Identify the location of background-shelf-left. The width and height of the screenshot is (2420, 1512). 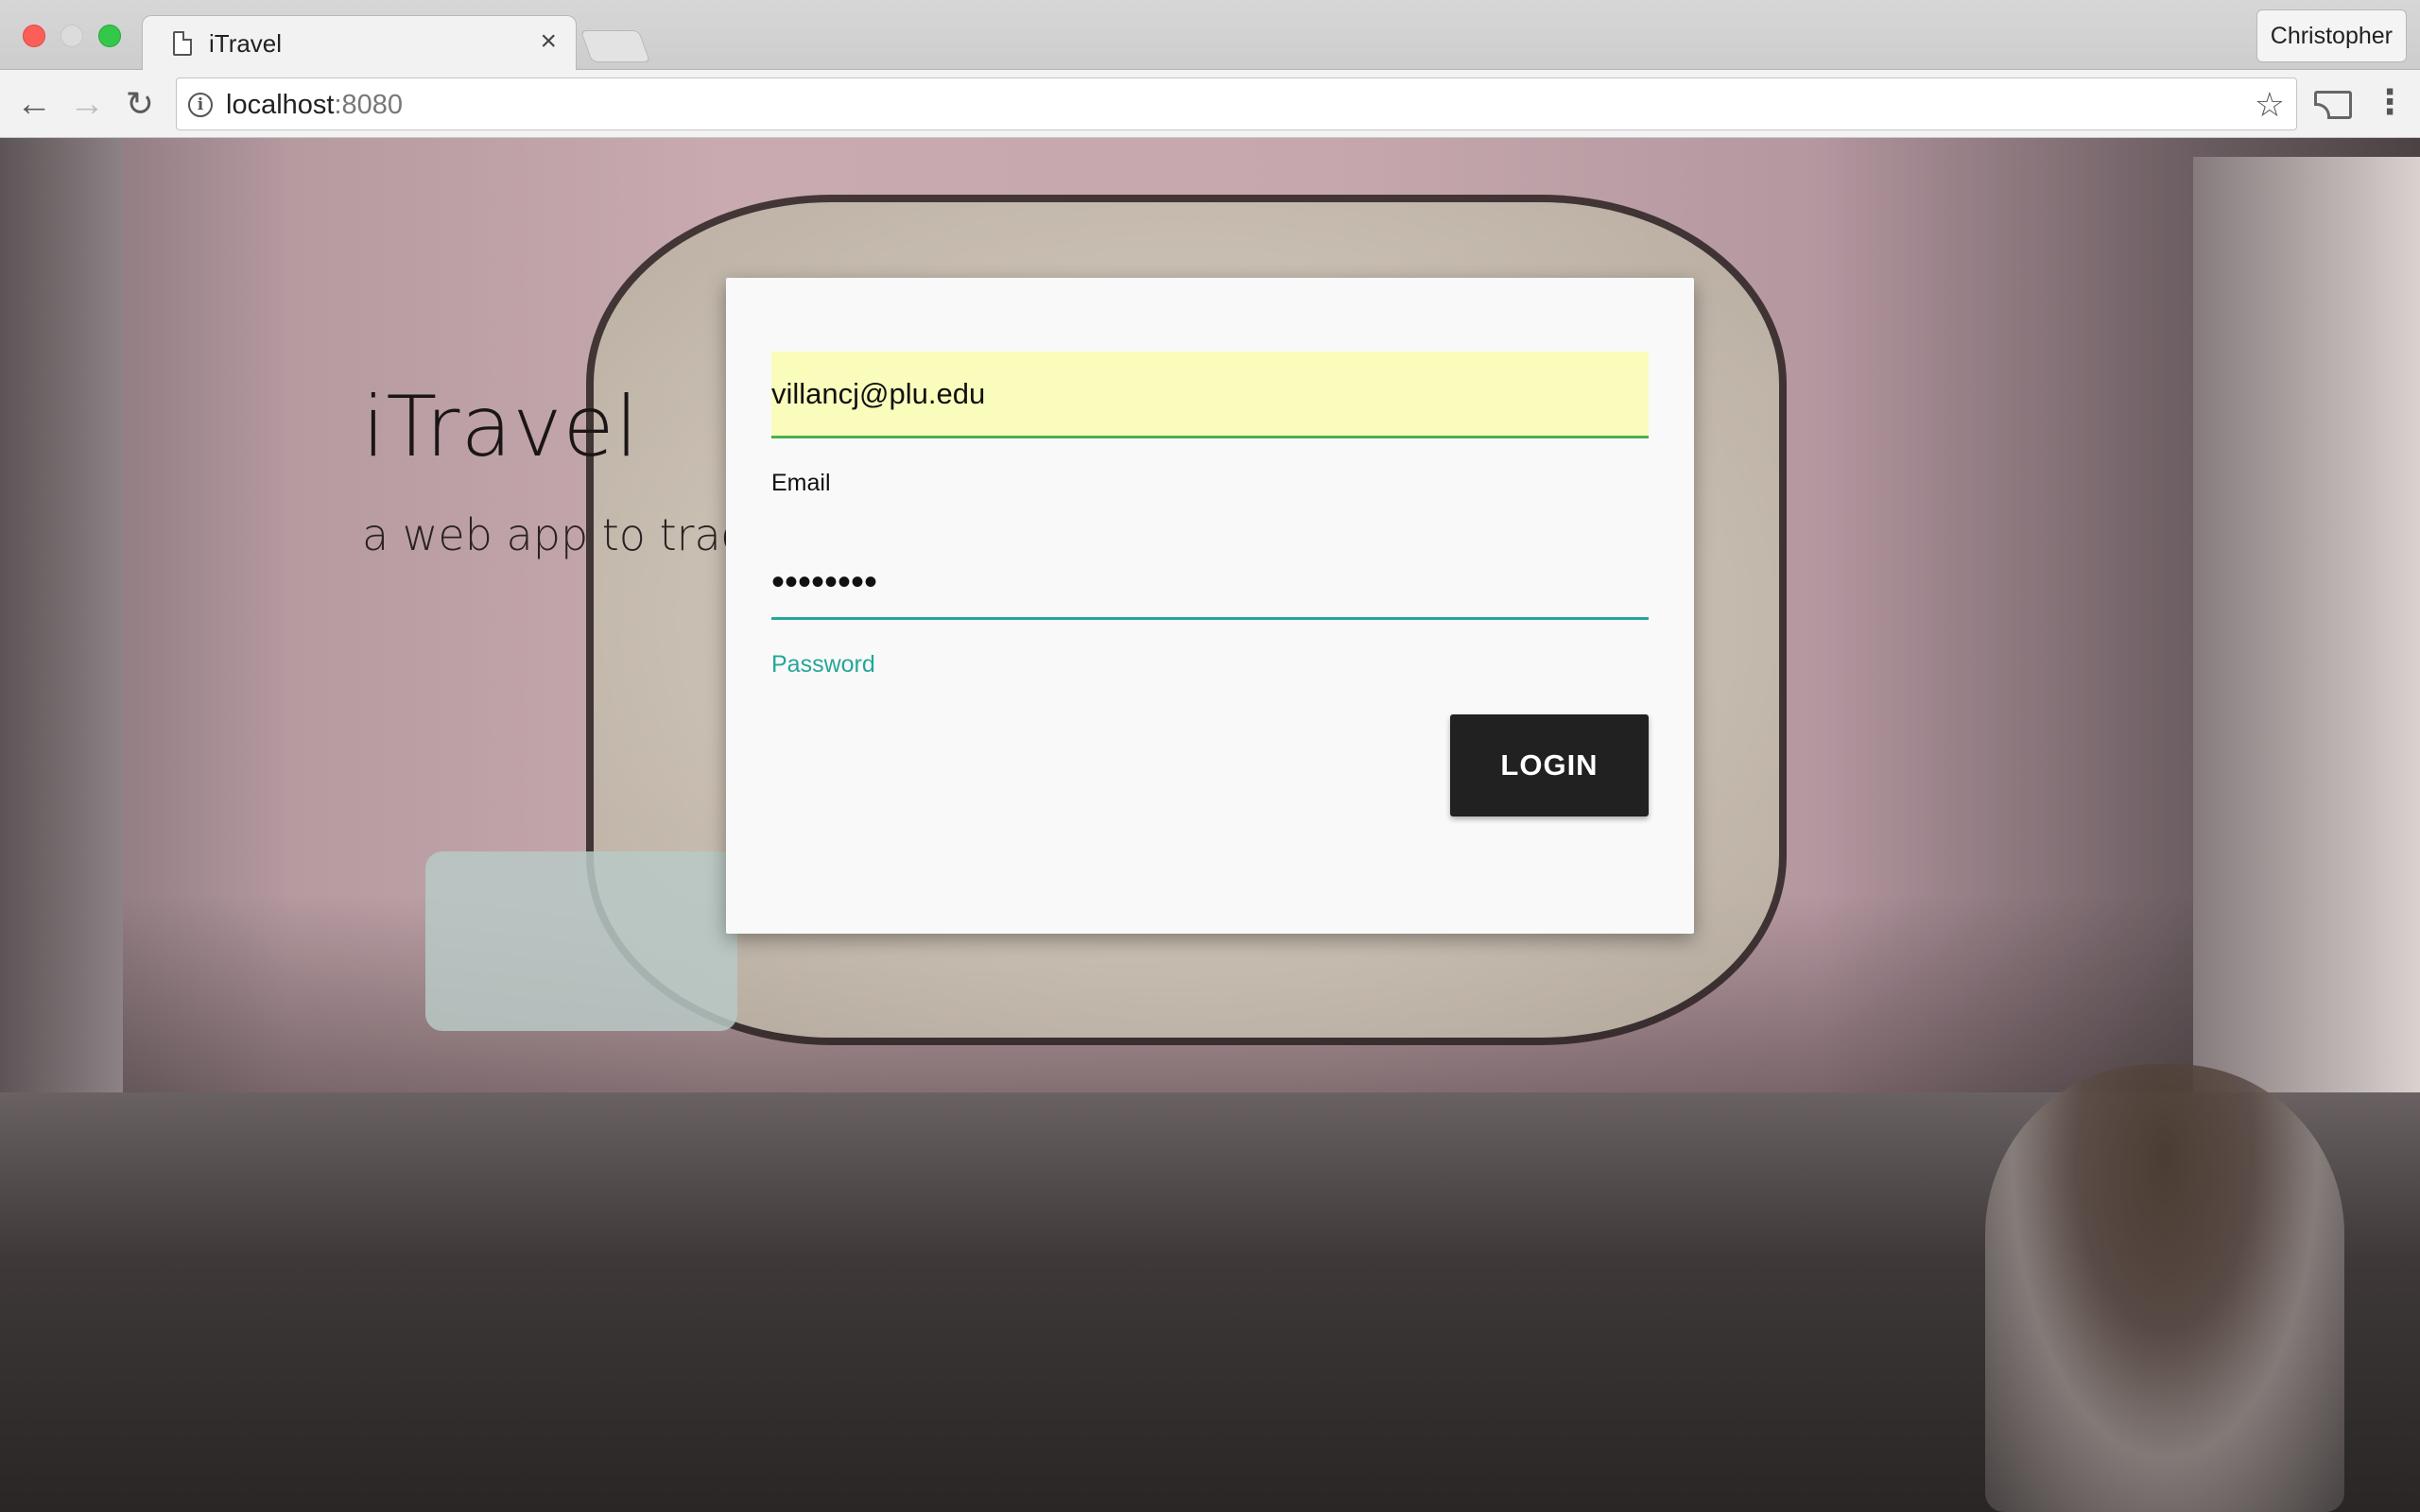
(61, 639).